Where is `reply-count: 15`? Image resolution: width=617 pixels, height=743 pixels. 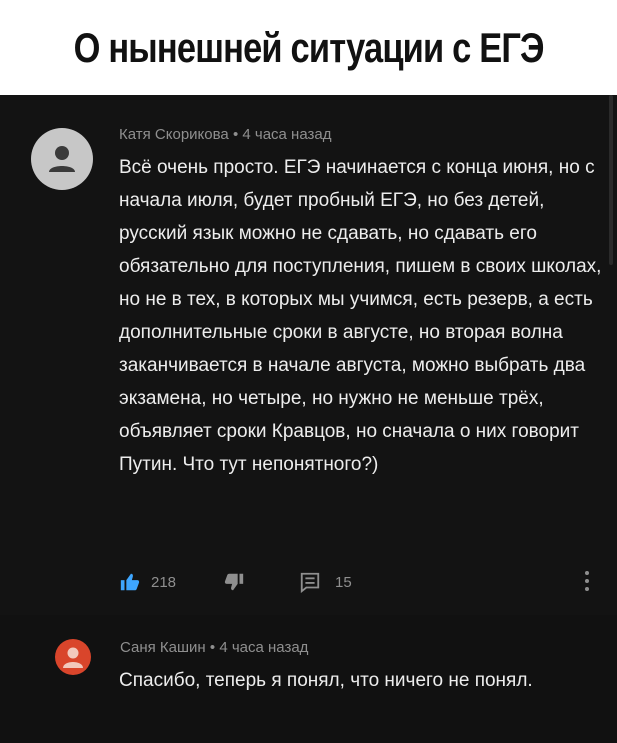
reply-count: 15 is located at coordinates (343, 582).